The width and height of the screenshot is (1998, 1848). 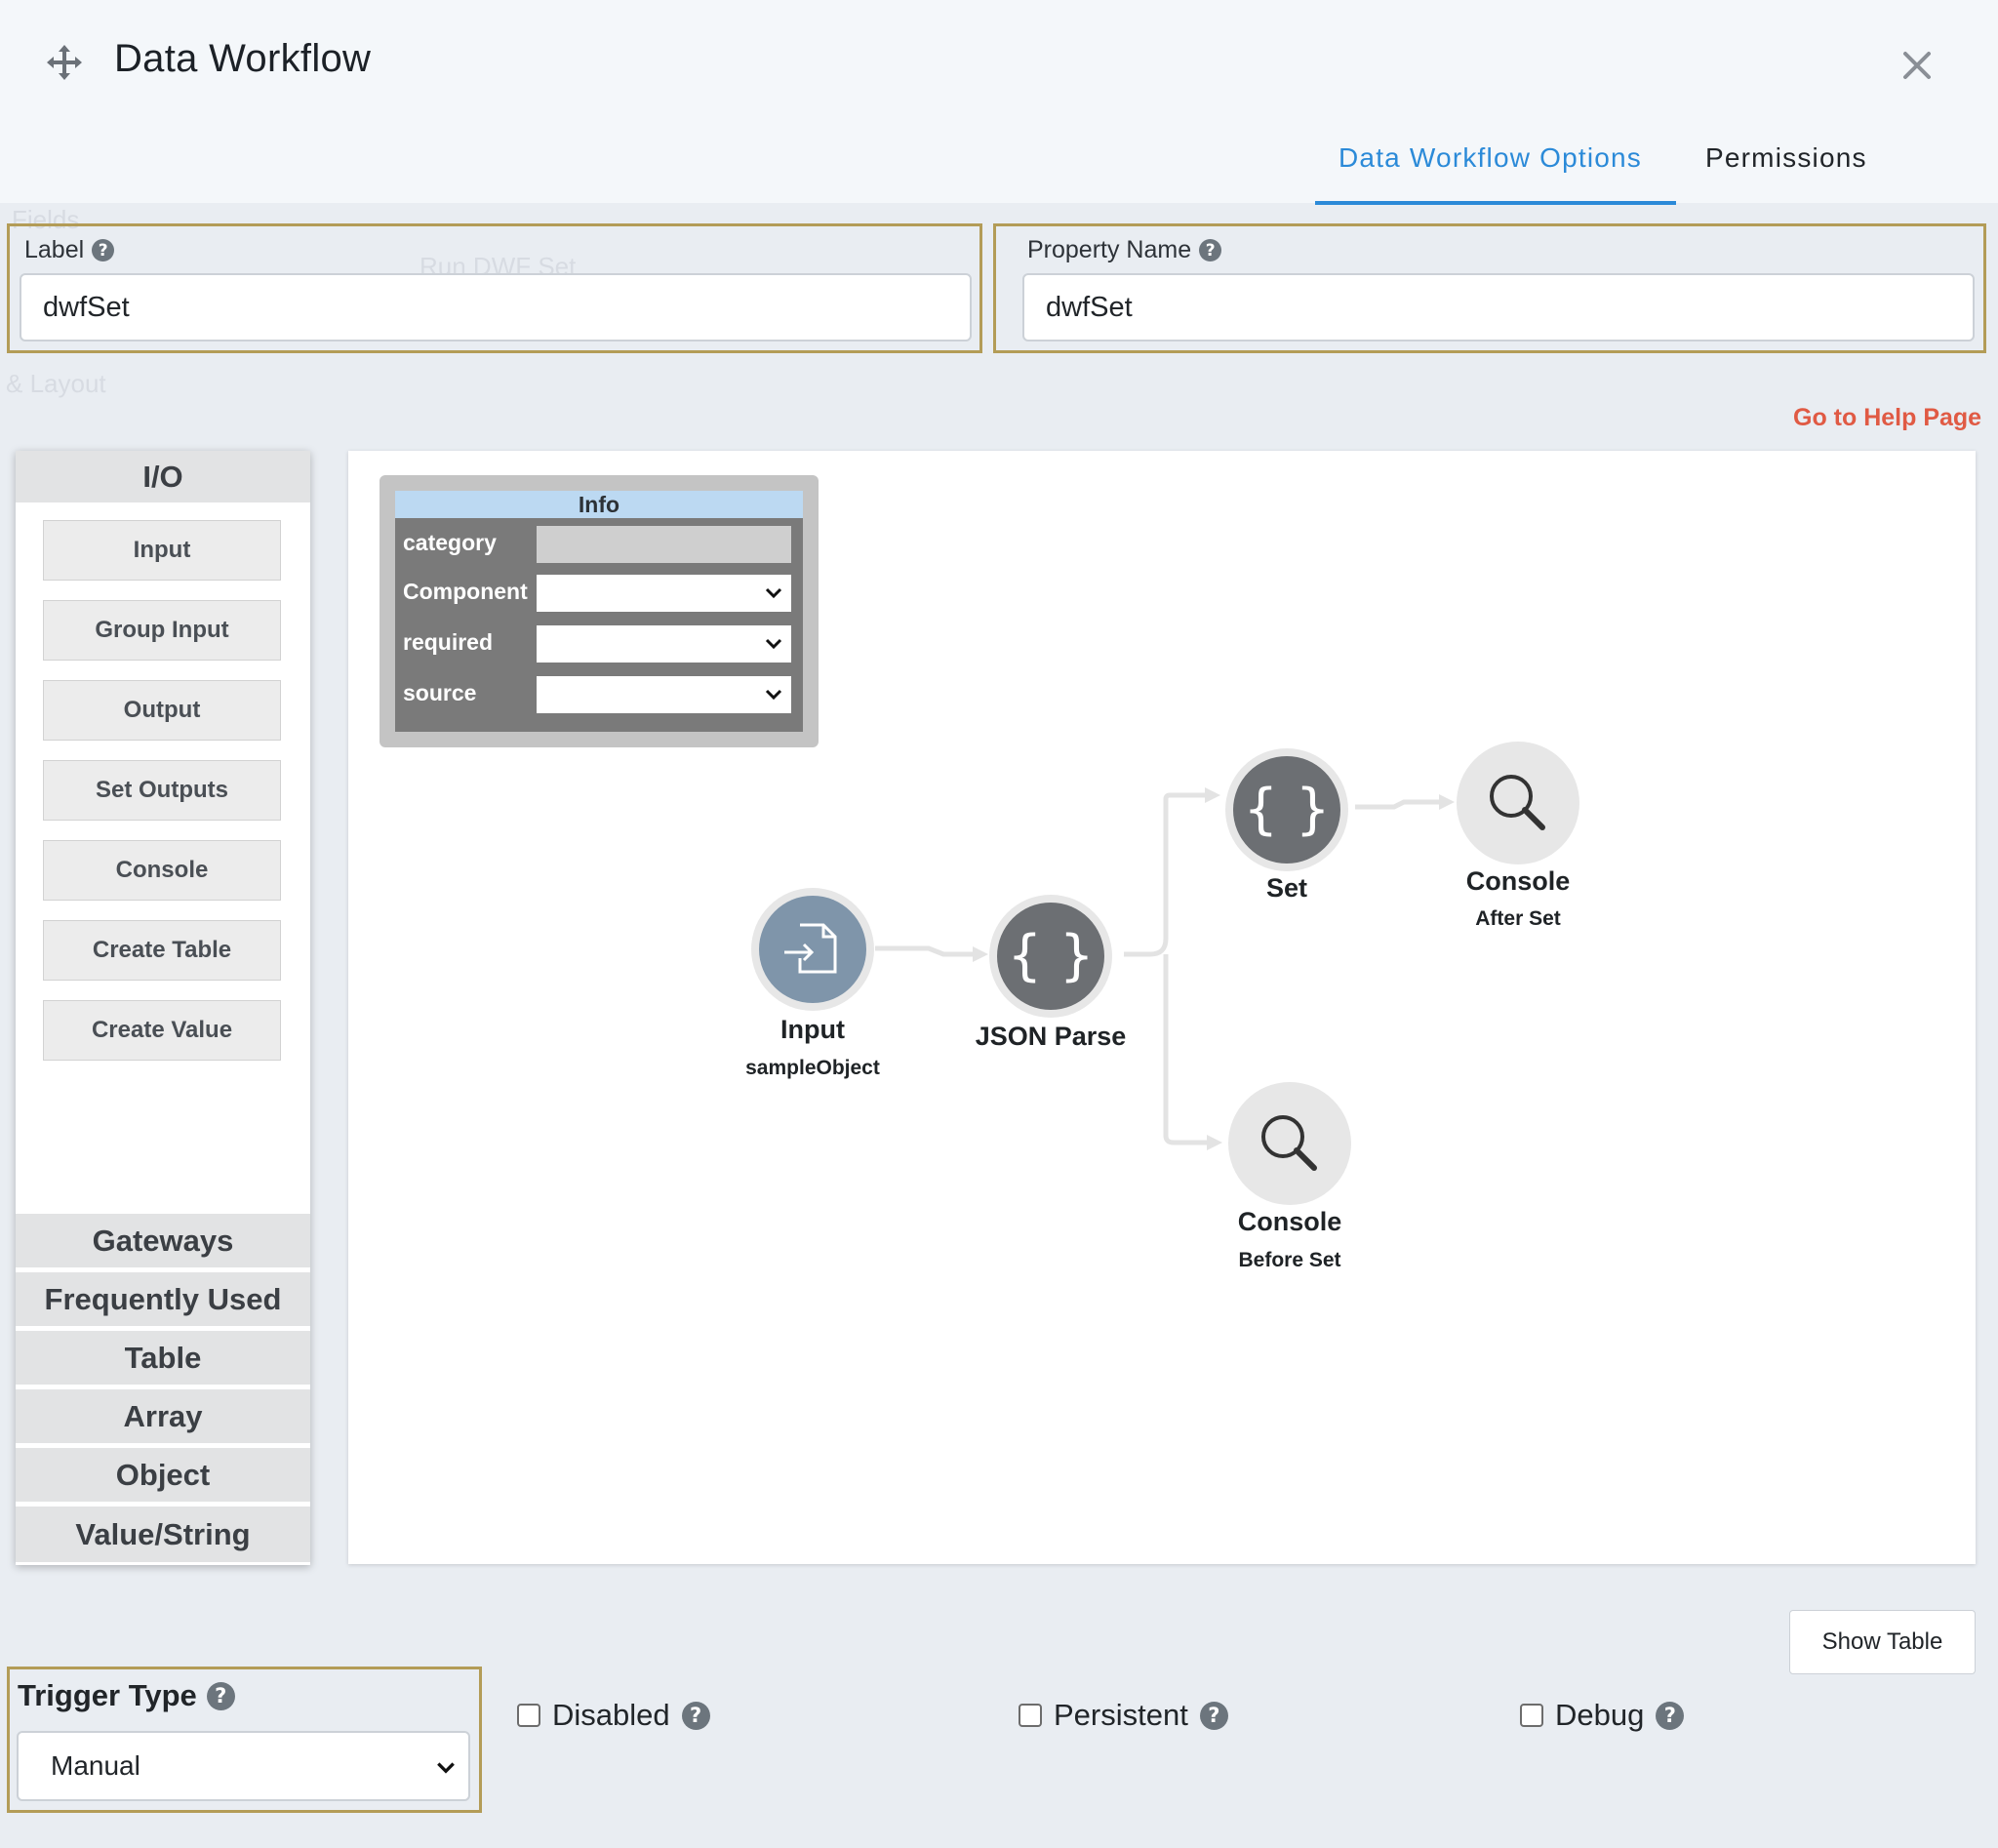 I want to click on node-set-label: Set, so click(x=1286, y=888).